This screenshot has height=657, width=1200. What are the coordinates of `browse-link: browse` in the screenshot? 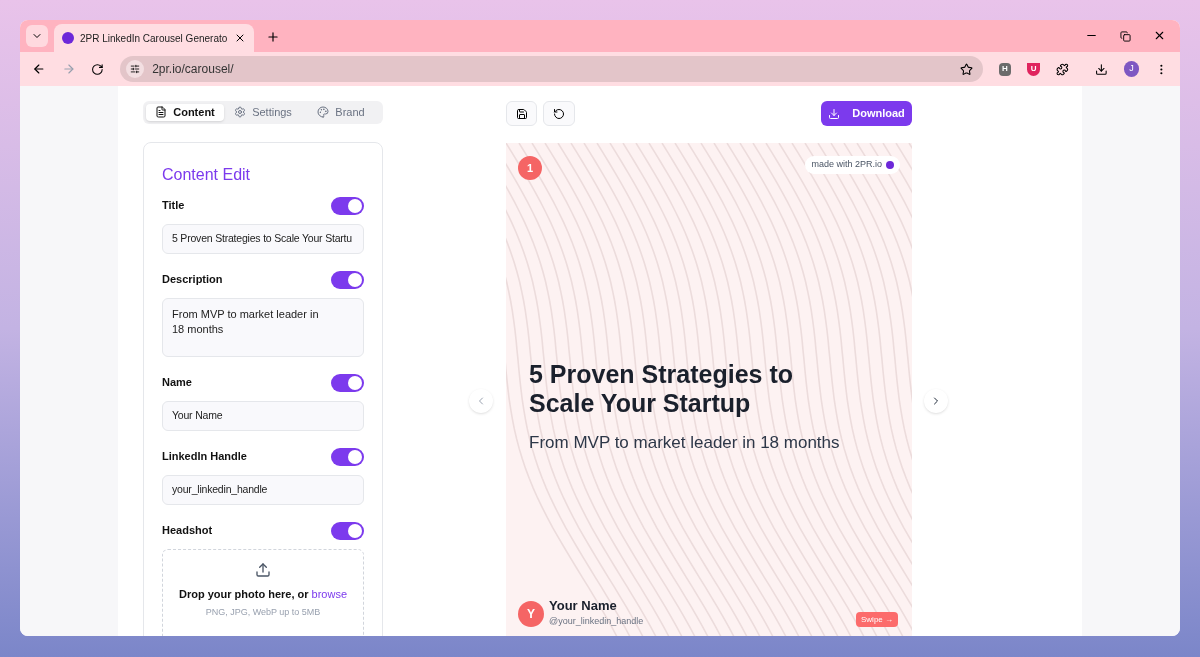 It's located at (329, 593).